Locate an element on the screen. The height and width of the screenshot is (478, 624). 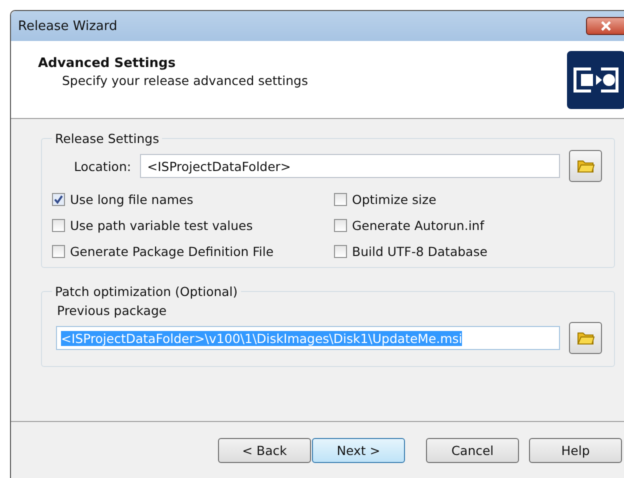
checkbox-label: Build UTF-8 Database is located at coordinates (420, 251).